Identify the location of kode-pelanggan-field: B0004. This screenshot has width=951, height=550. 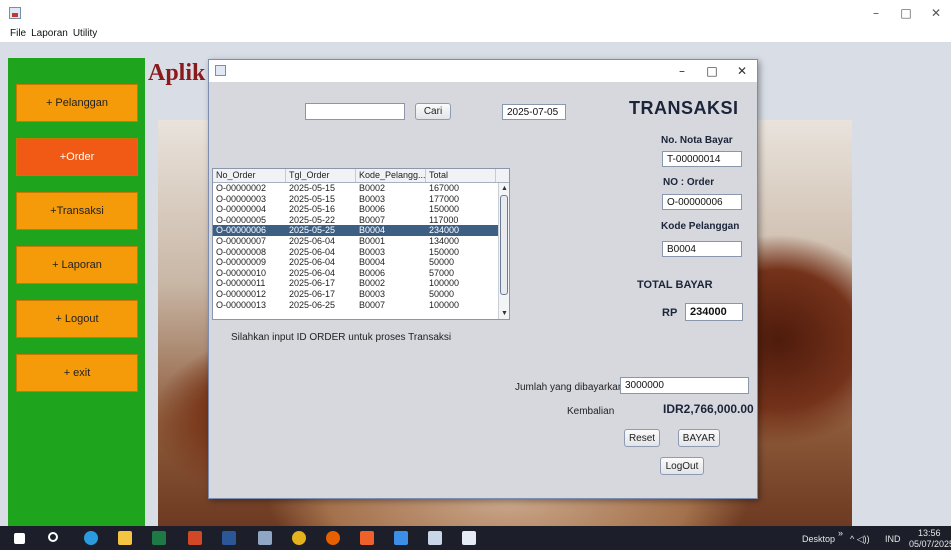
(702, 249).